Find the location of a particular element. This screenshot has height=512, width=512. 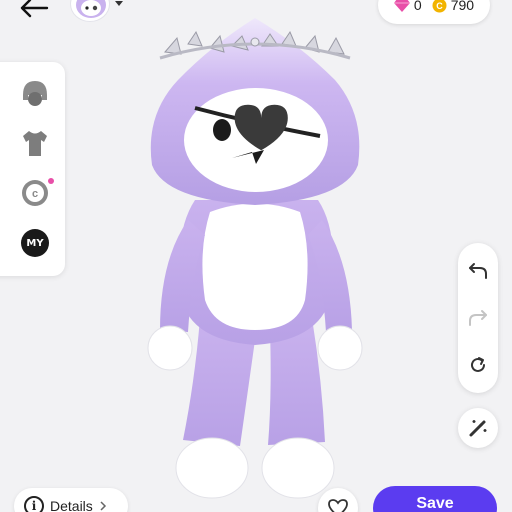

back-arrow-icon is located at coordinates (34, 9).